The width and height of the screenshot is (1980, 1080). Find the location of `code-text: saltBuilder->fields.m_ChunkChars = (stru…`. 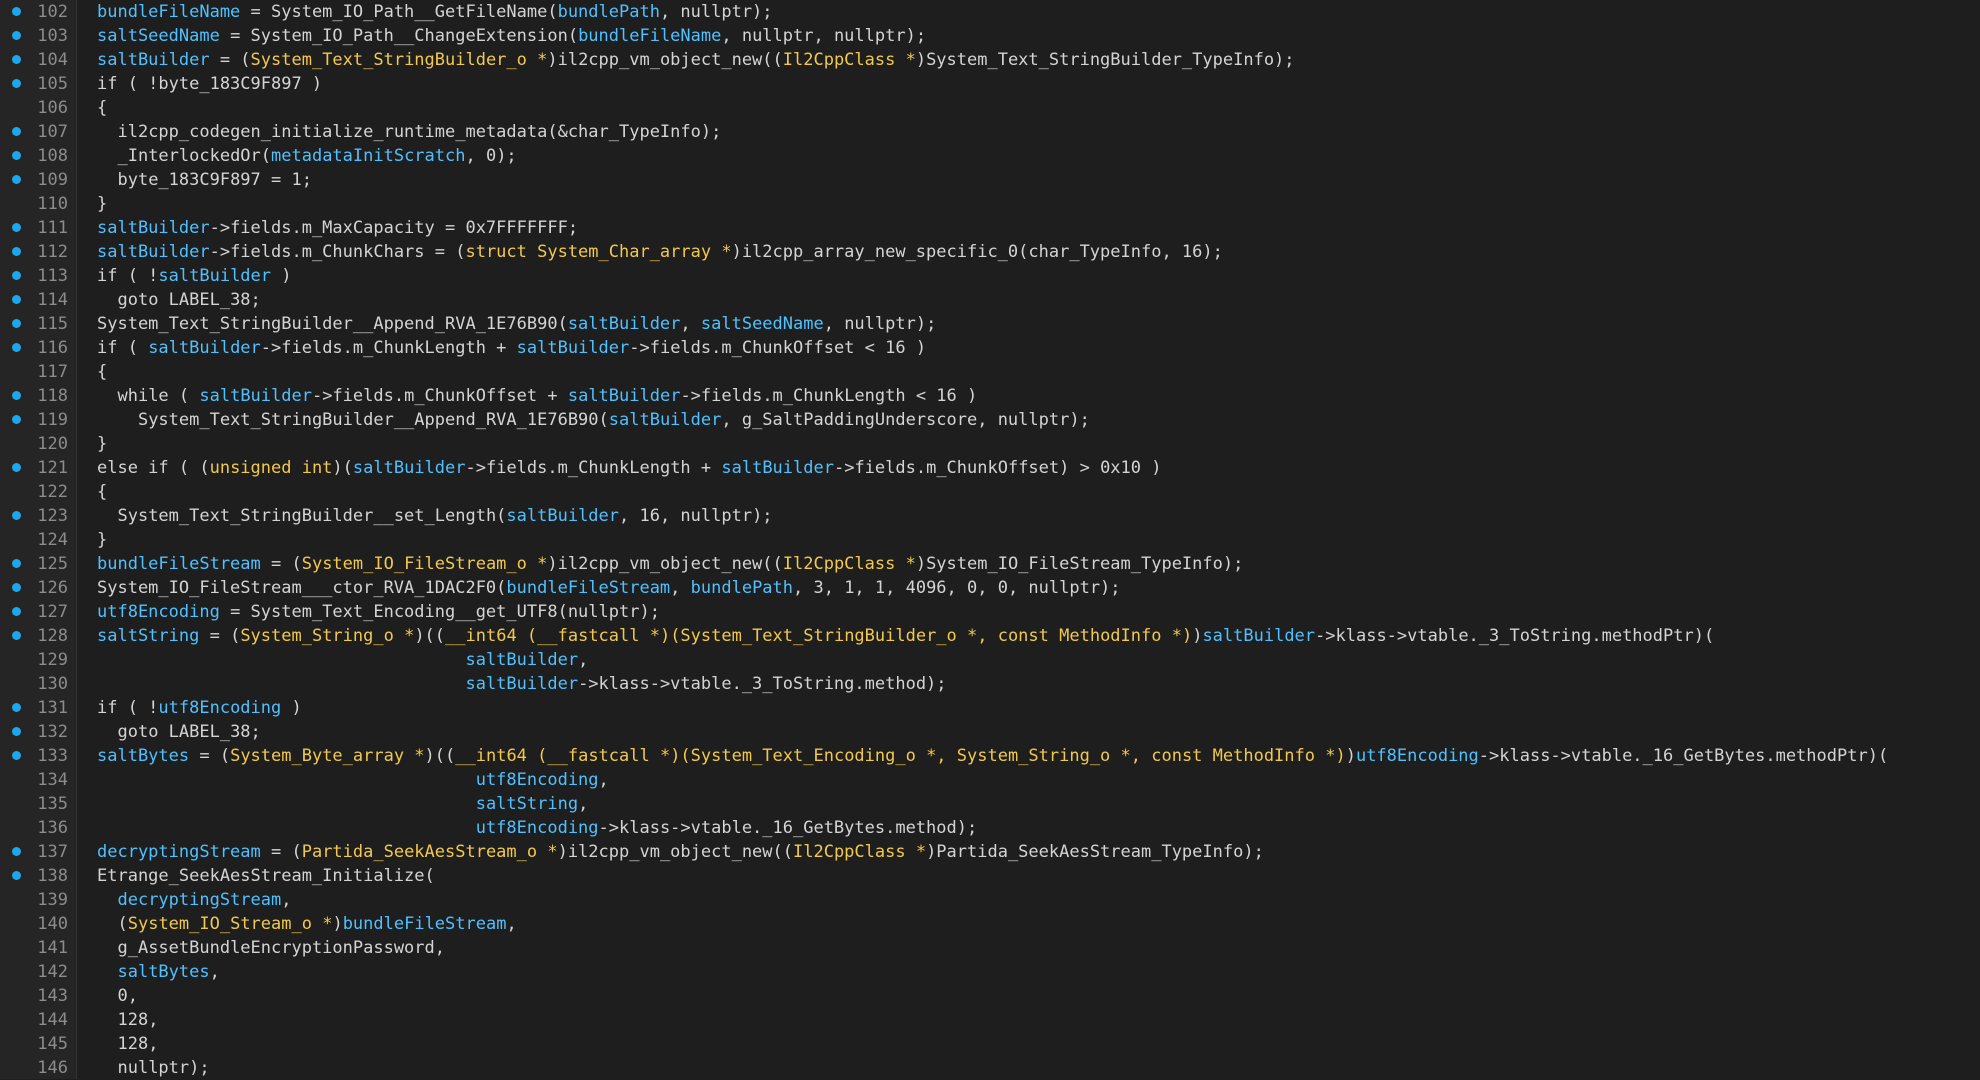

code-text: saltBuilder->fields.m_ChunkChars = (stru… is located at coordinates (660, 252).